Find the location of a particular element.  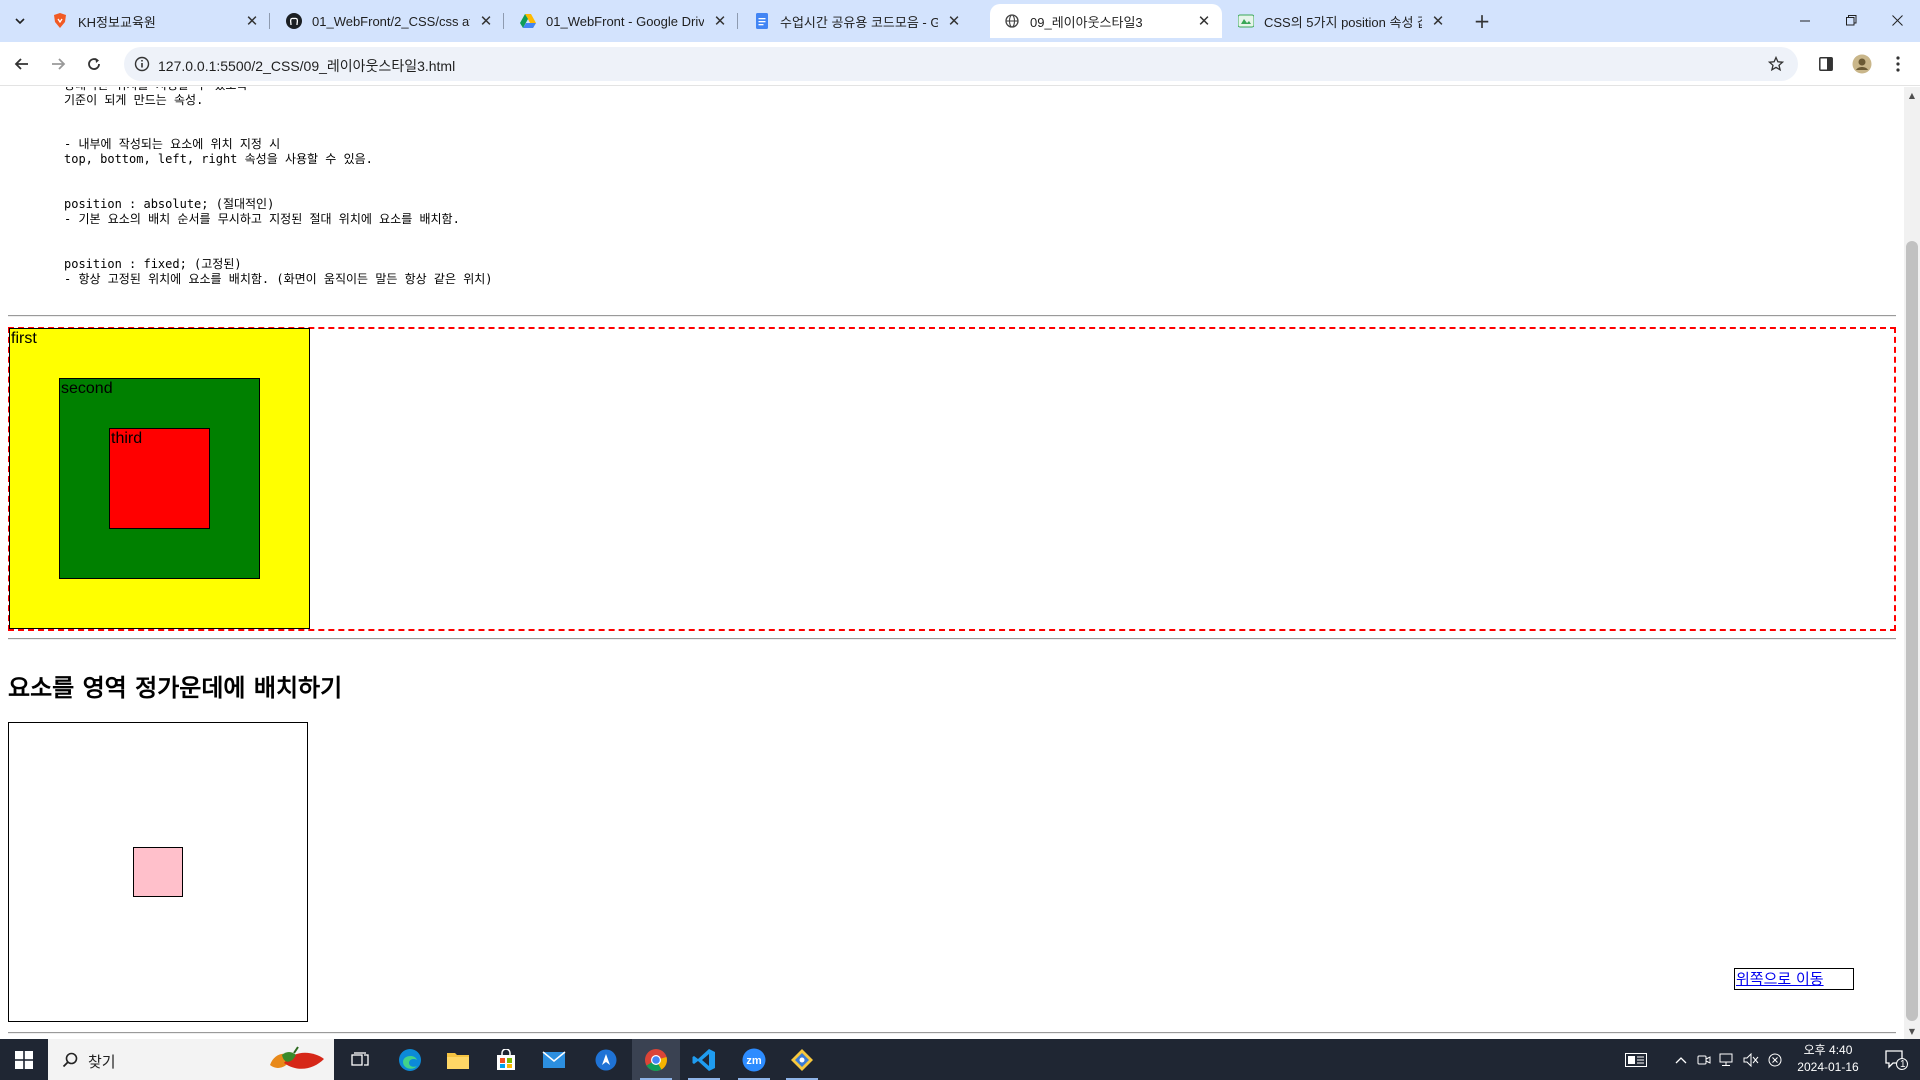

google-drive-icon is located at coordinates (528, 21).